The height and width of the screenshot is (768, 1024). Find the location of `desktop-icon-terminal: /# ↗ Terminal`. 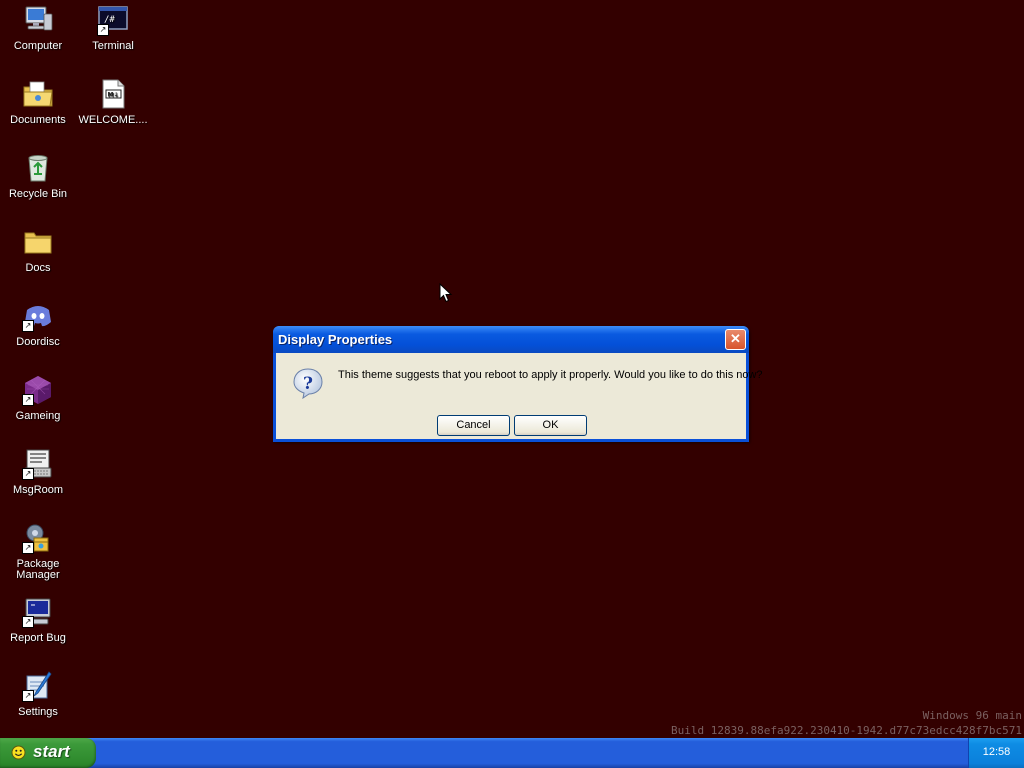

desktop-icon-terminal: /# ↗ Terminal is located at coordinates (113, 28).